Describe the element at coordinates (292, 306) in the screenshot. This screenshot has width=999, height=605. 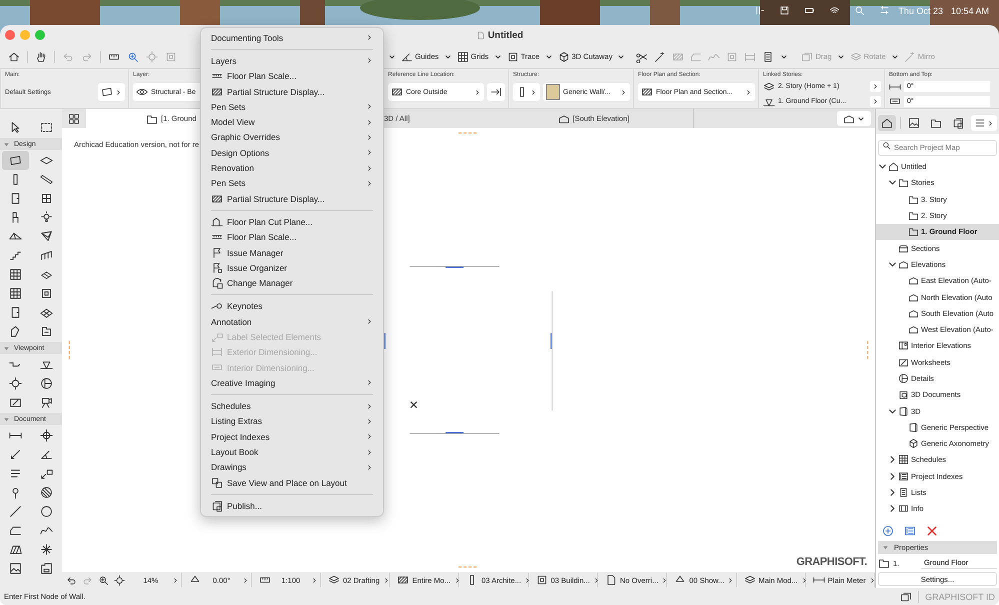
I see `menu-item: Keynotes` at that location.